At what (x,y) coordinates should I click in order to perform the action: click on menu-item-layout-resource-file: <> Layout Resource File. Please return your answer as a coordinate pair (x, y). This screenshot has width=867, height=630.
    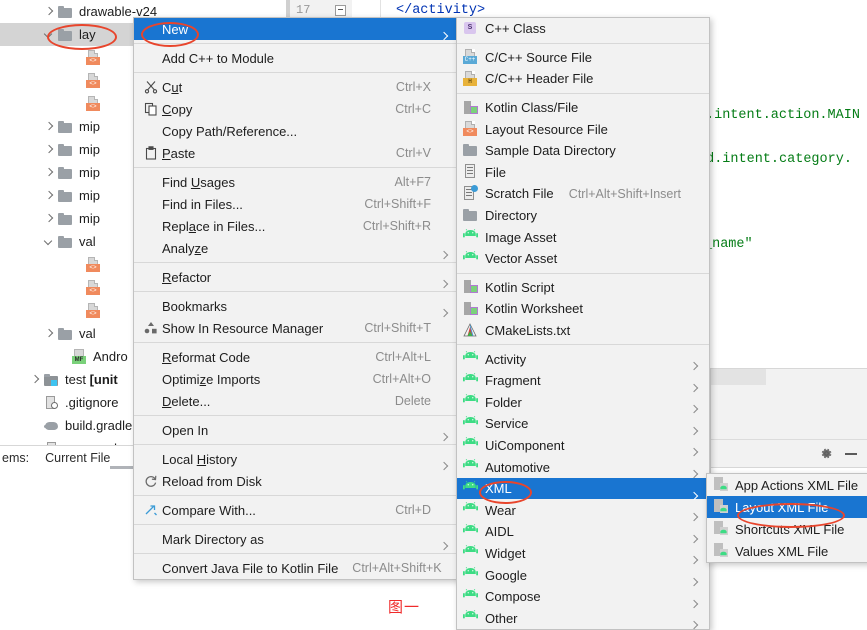
    Looking at the image, I should click on (583, 129).